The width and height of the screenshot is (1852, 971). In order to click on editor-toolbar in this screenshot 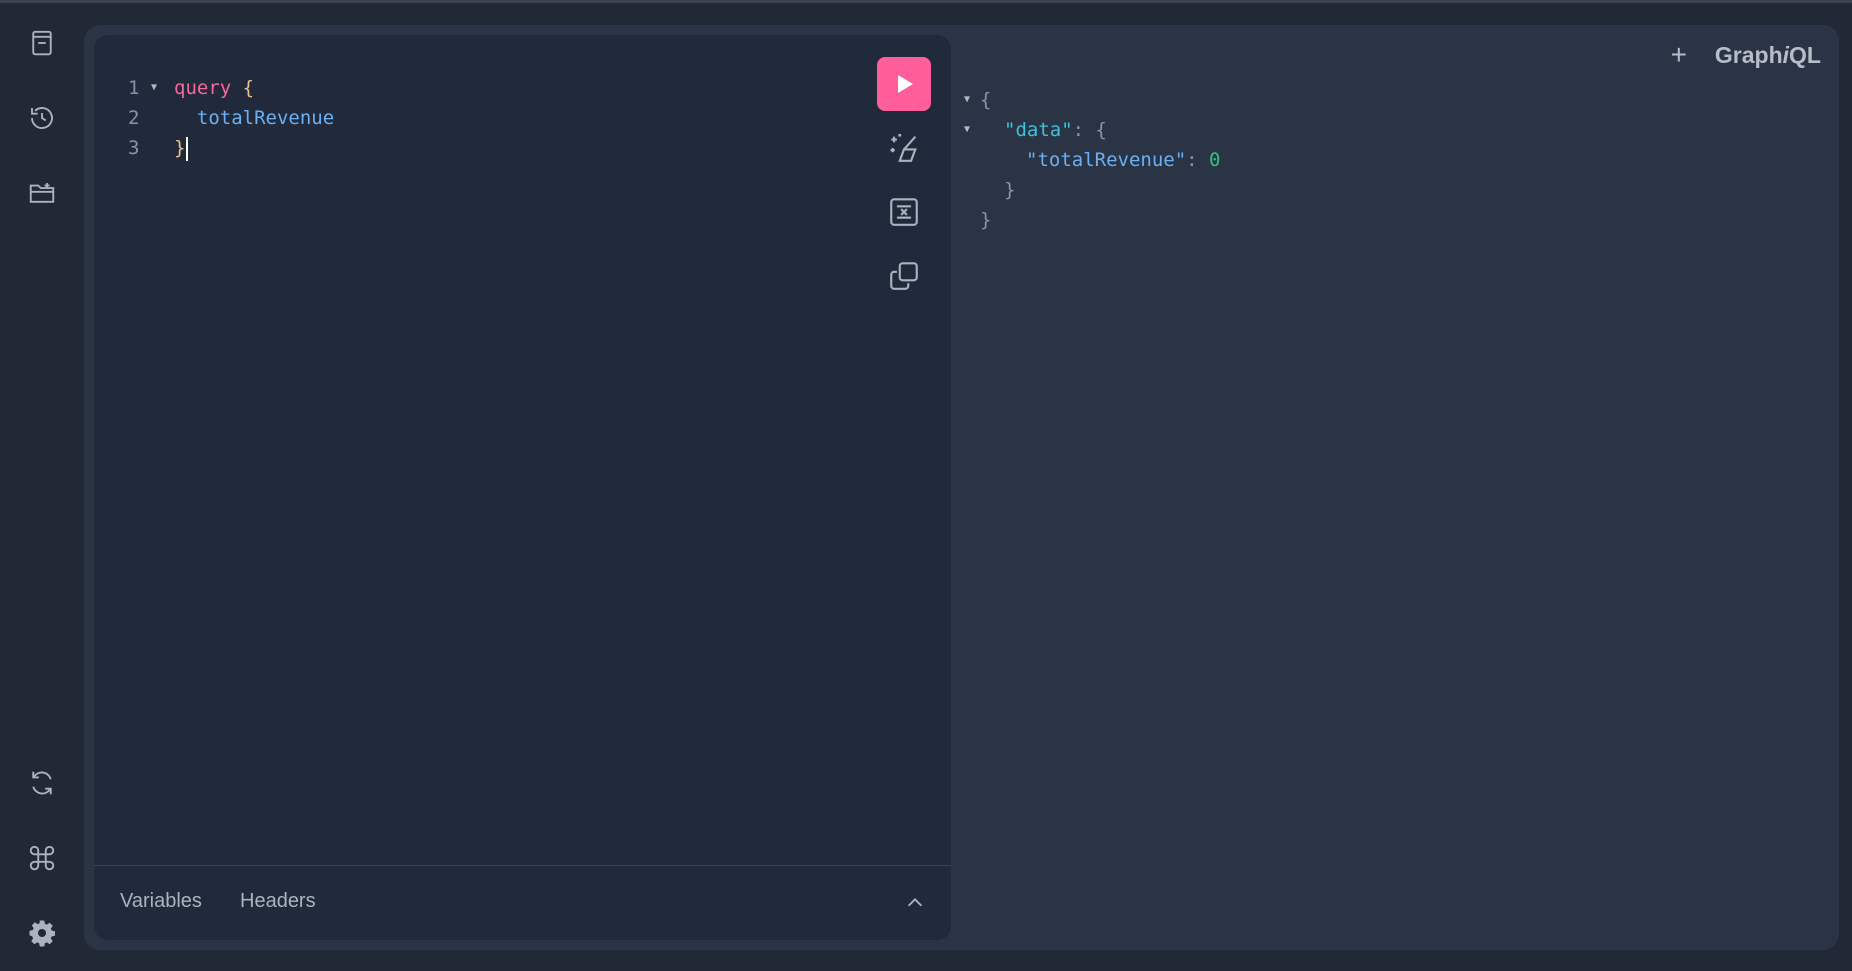, I will do `click(904, 180)`.